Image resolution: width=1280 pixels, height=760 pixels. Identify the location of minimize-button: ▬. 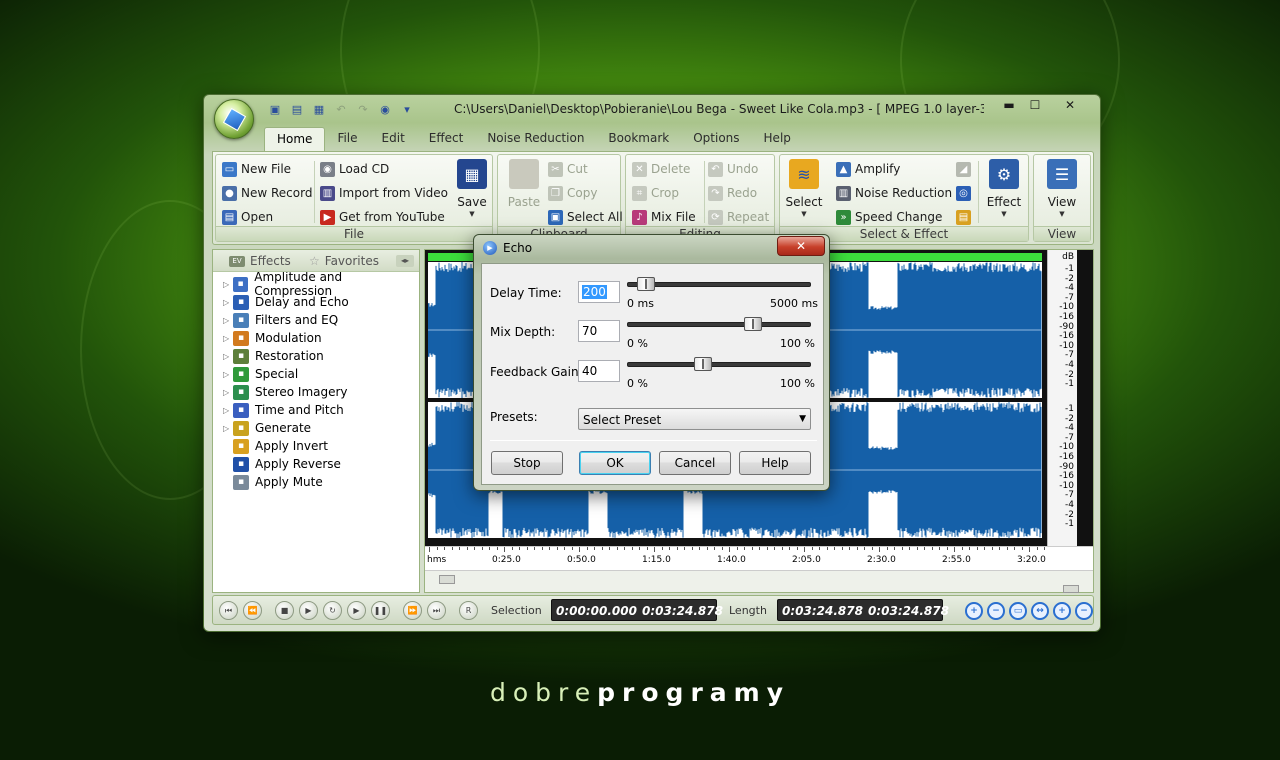
(1009, 105).